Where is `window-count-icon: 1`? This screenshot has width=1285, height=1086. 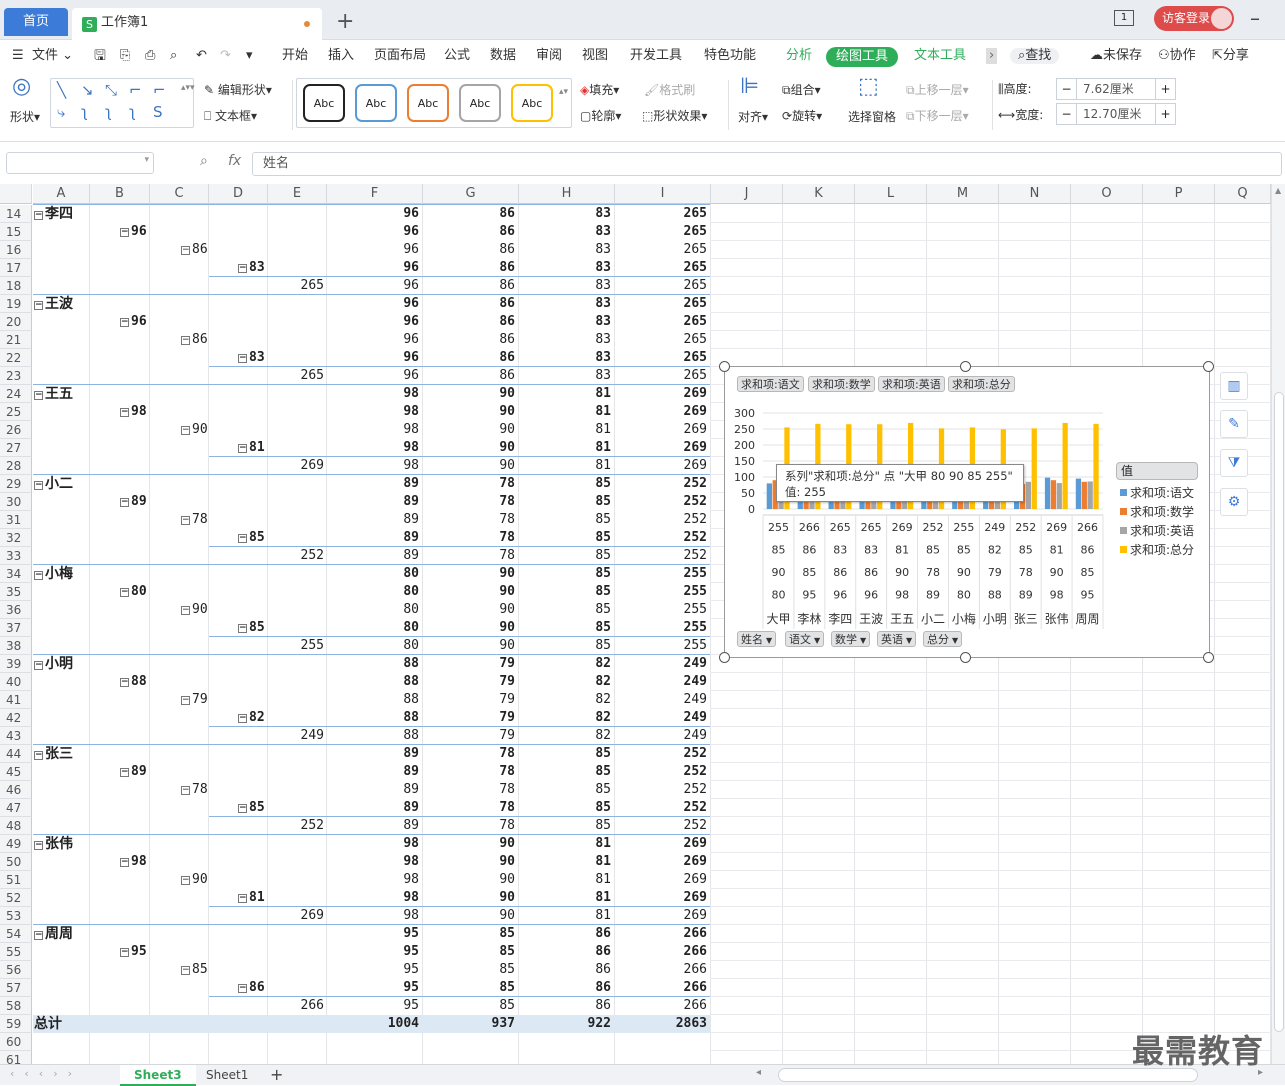
window-count-icon: 1 is located at coordinates (1124, 18).